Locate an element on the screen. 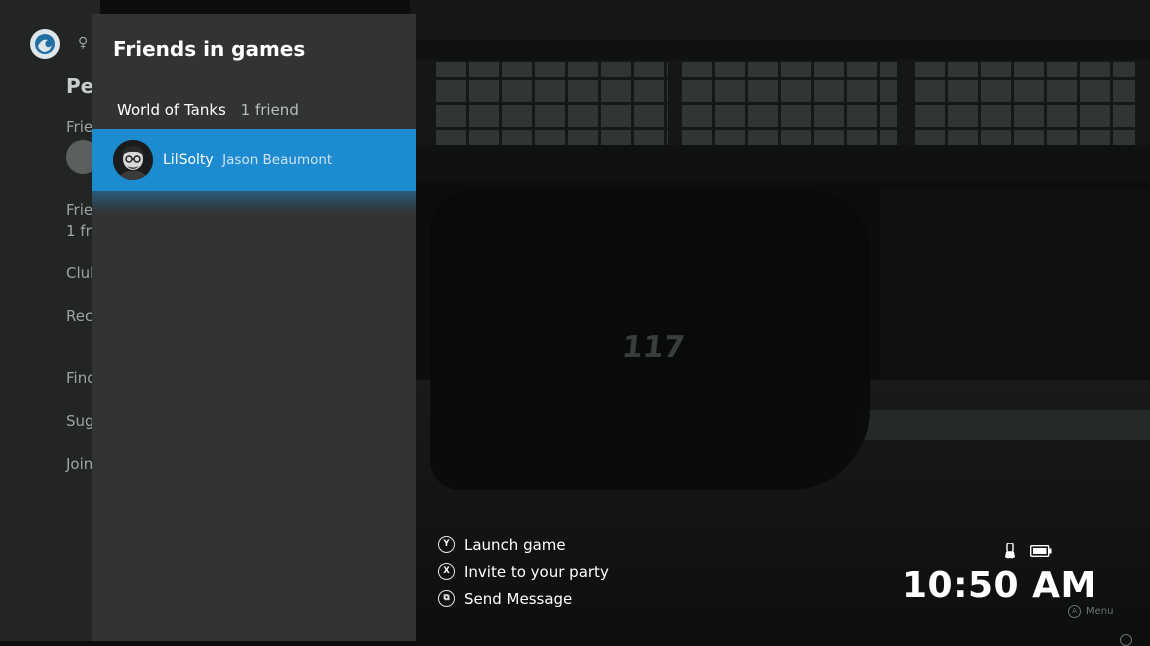 The height and width of the screenshot is (646, 1150). people-title: Pe is located at coordinates (80, 86).